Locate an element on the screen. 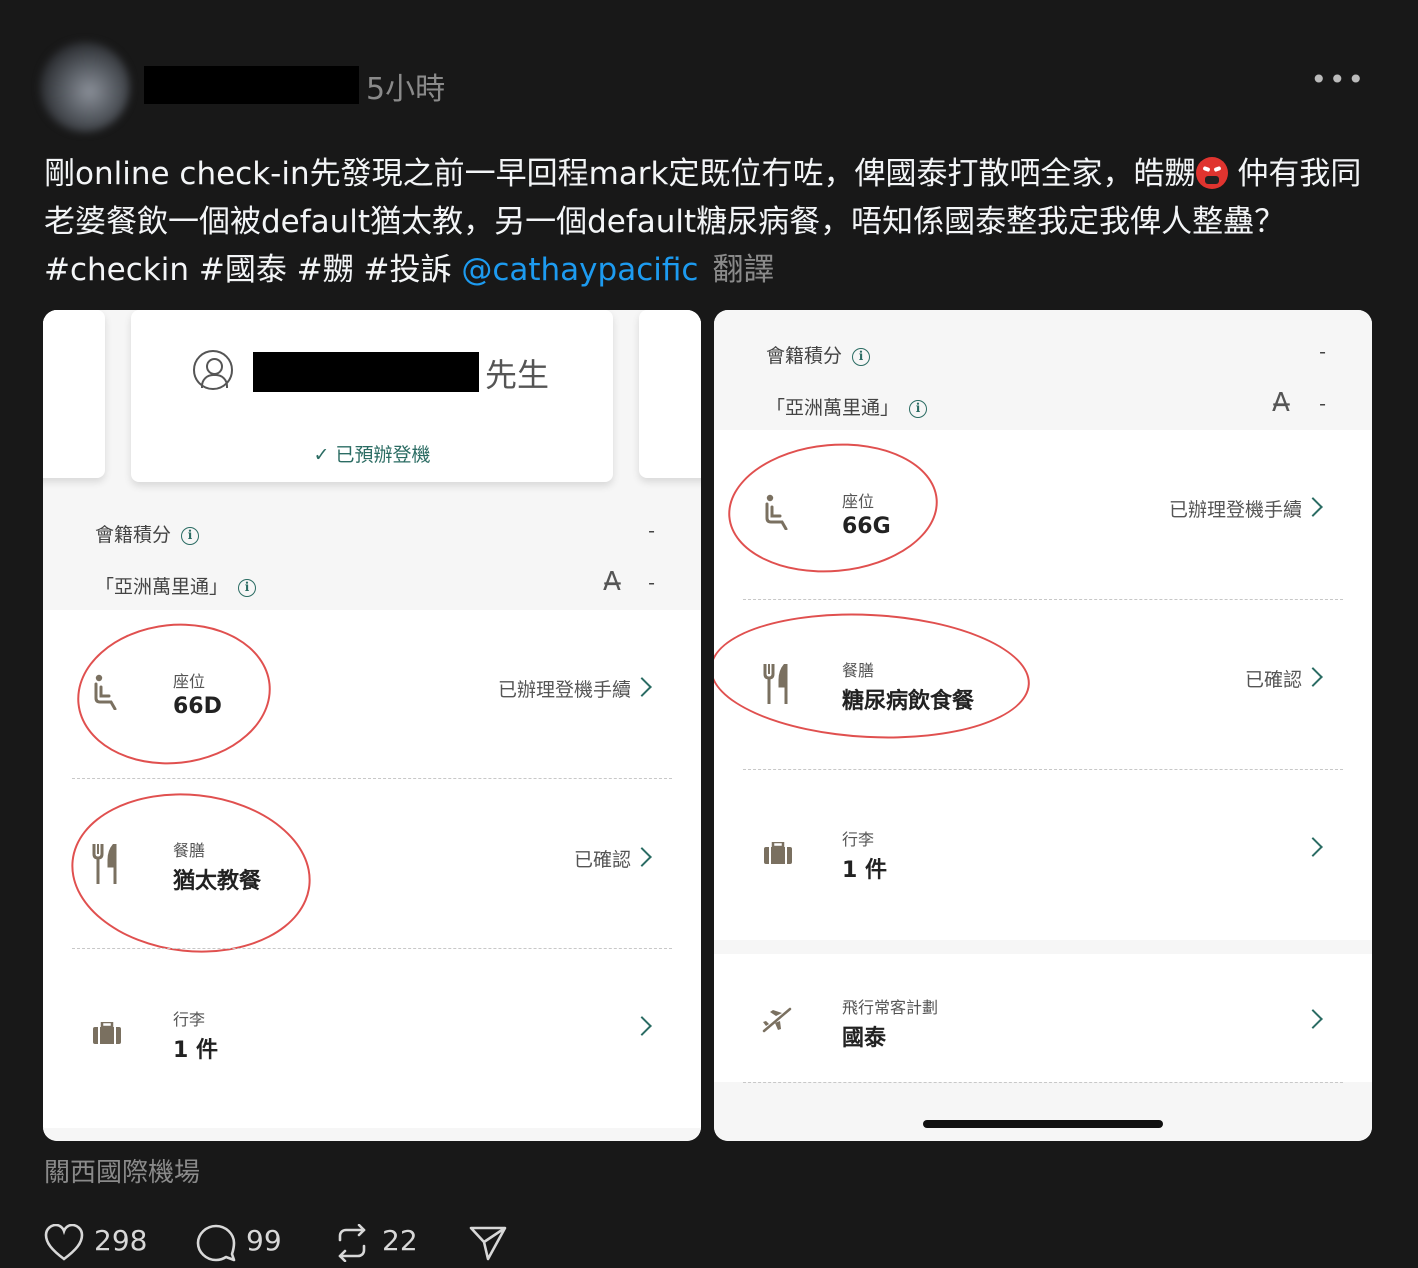  checked-in-status: ✓ 已預辦登機 is located at coordinates (372, 455).